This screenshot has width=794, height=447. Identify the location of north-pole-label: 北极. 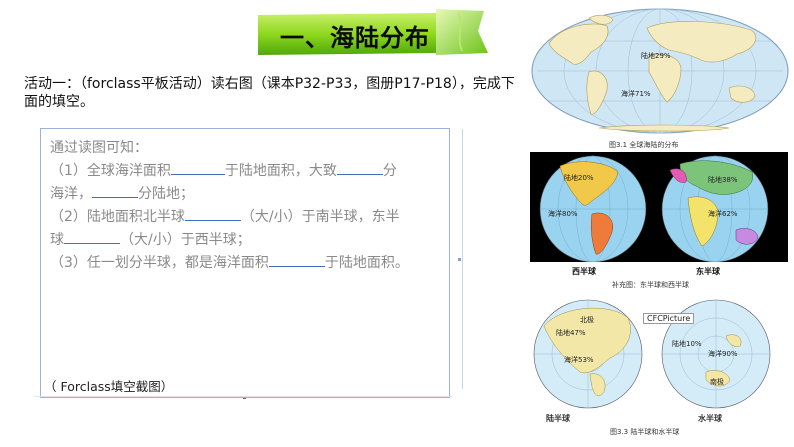
(587, 319).